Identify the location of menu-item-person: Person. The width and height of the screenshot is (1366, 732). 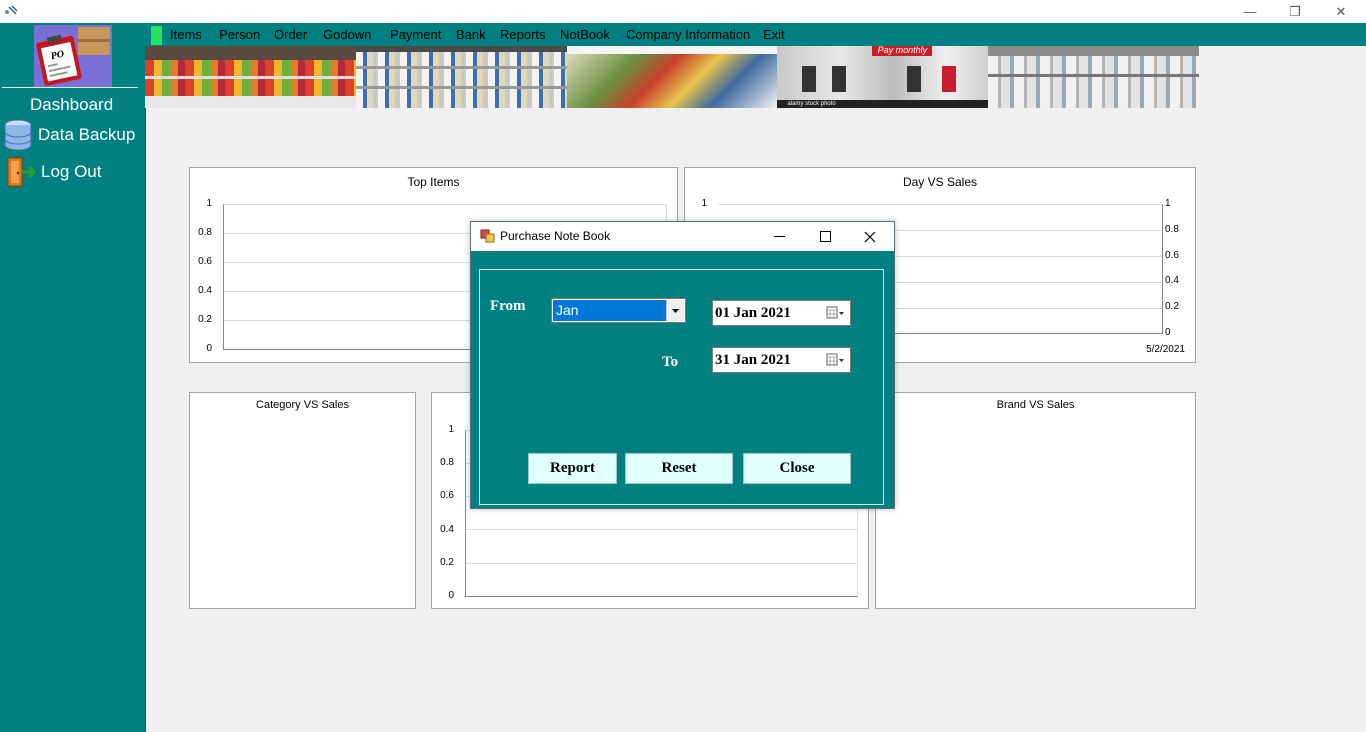
(239, 34).